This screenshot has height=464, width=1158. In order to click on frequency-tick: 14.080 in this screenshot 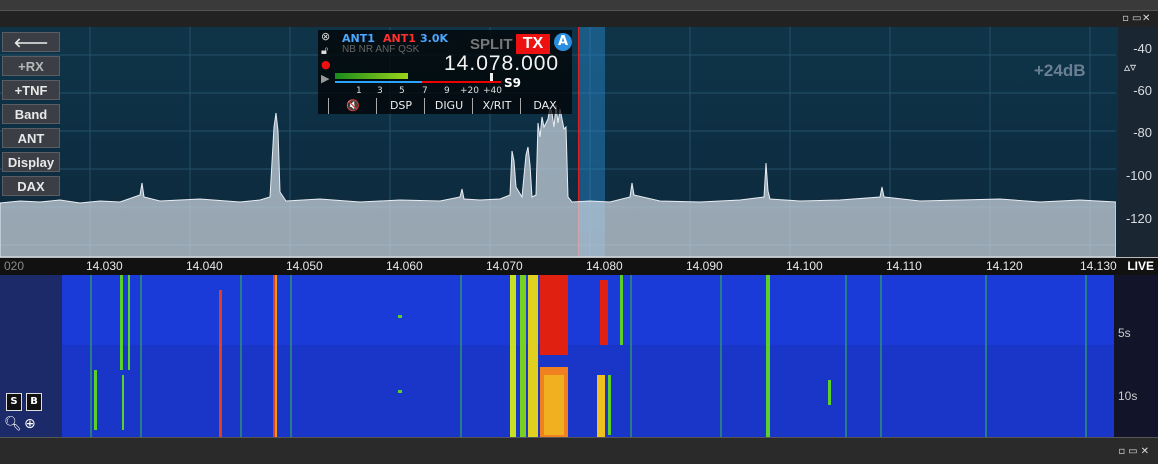, I will do `click(604, 266)`.